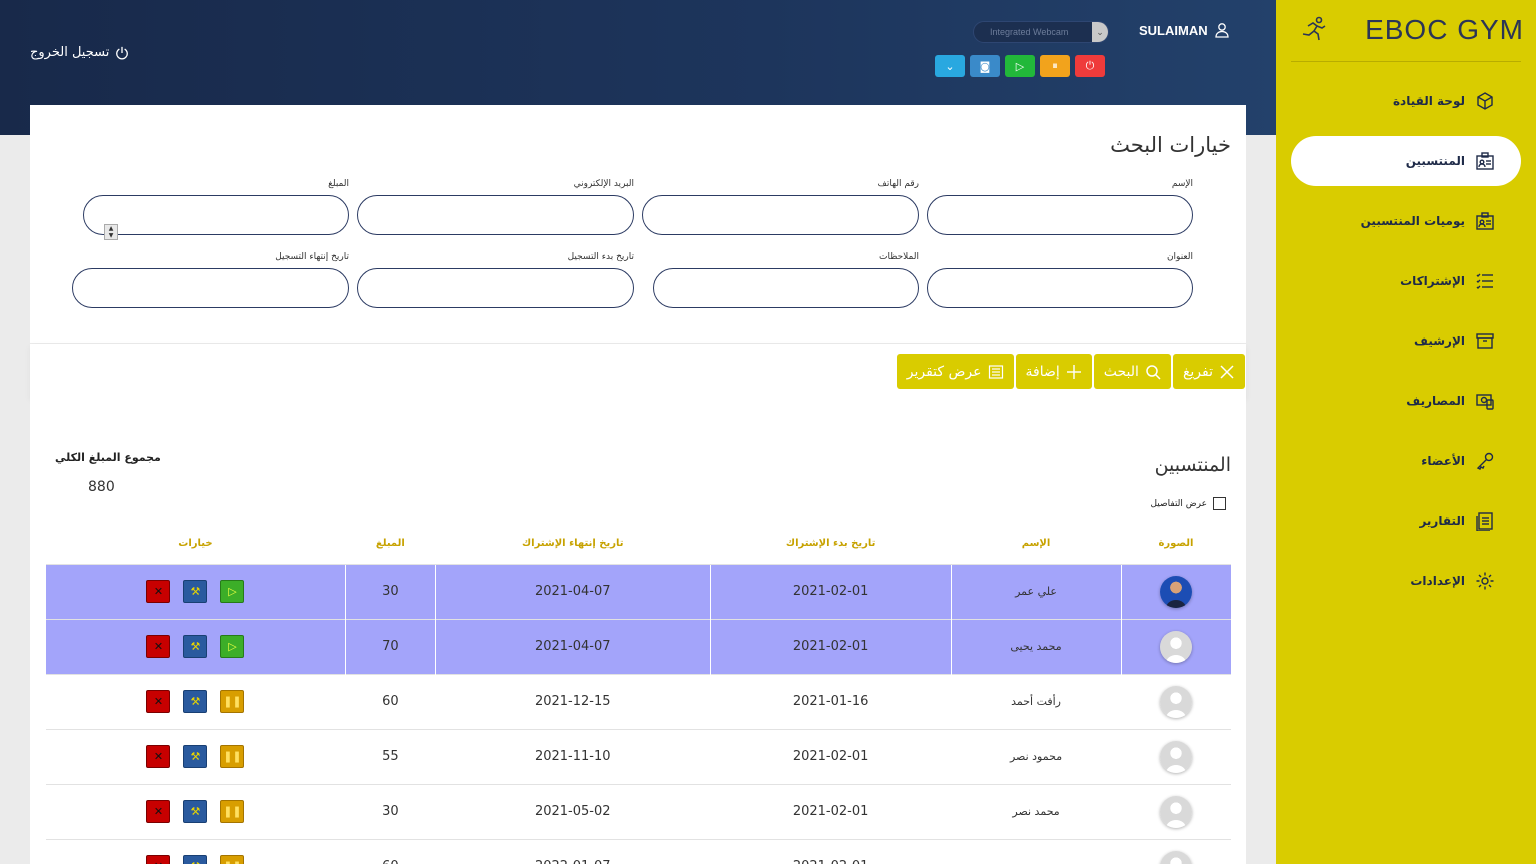 This screenshot has width=1536, height=864. What do you see at coordinates (1055, 66) in the screenshot?
I see `camera-pause-button: ⏸` at bounding box center [1055, 66].